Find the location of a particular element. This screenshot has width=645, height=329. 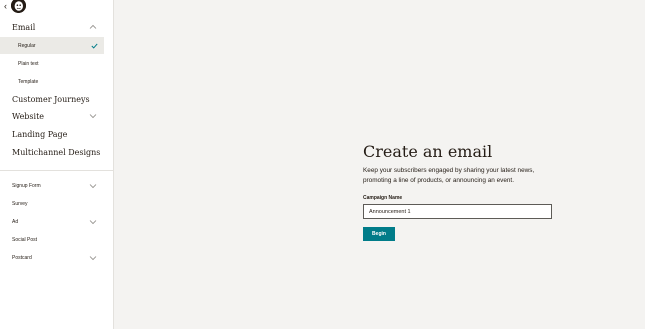

sidebar-item-survey: Survey is located at coordinates (52, 203).